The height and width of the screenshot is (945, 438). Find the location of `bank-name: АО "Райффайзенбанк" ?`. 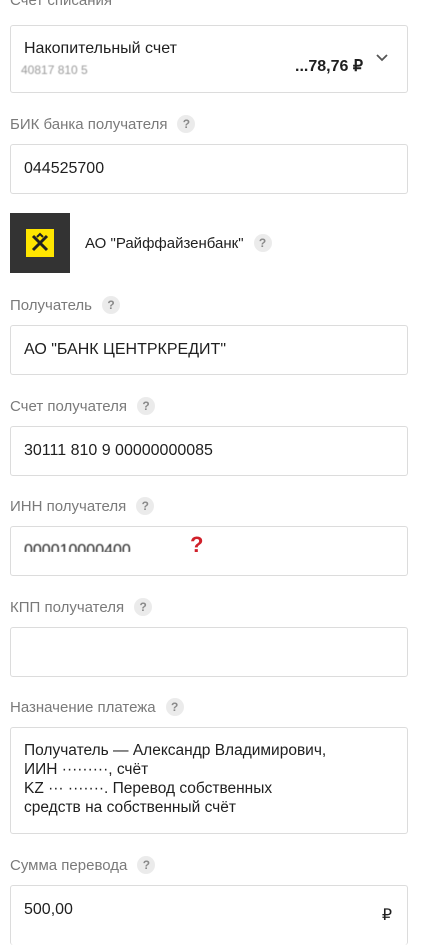

bank-name: АО "Райффайзенбанк" ? is located at coordinates (178, 243).